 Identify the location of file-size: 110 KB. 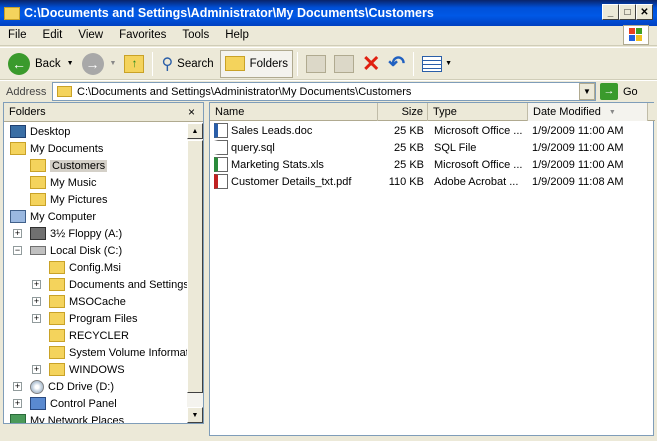
(406, 181).